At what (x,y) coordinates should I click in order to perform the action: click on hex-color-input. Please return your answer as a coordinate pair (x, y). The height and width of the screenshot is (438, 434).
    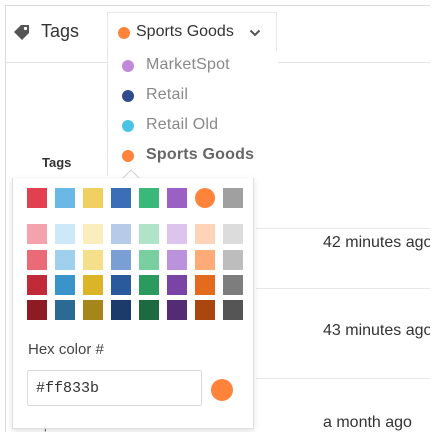
    Looking at the image, I should click on (114, 388).